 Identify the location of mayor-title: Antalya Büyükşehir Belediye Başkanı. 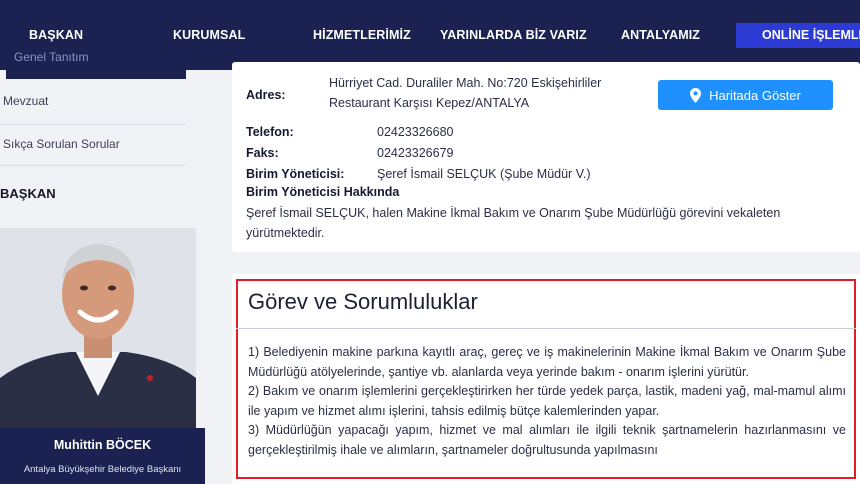
(102, 469).